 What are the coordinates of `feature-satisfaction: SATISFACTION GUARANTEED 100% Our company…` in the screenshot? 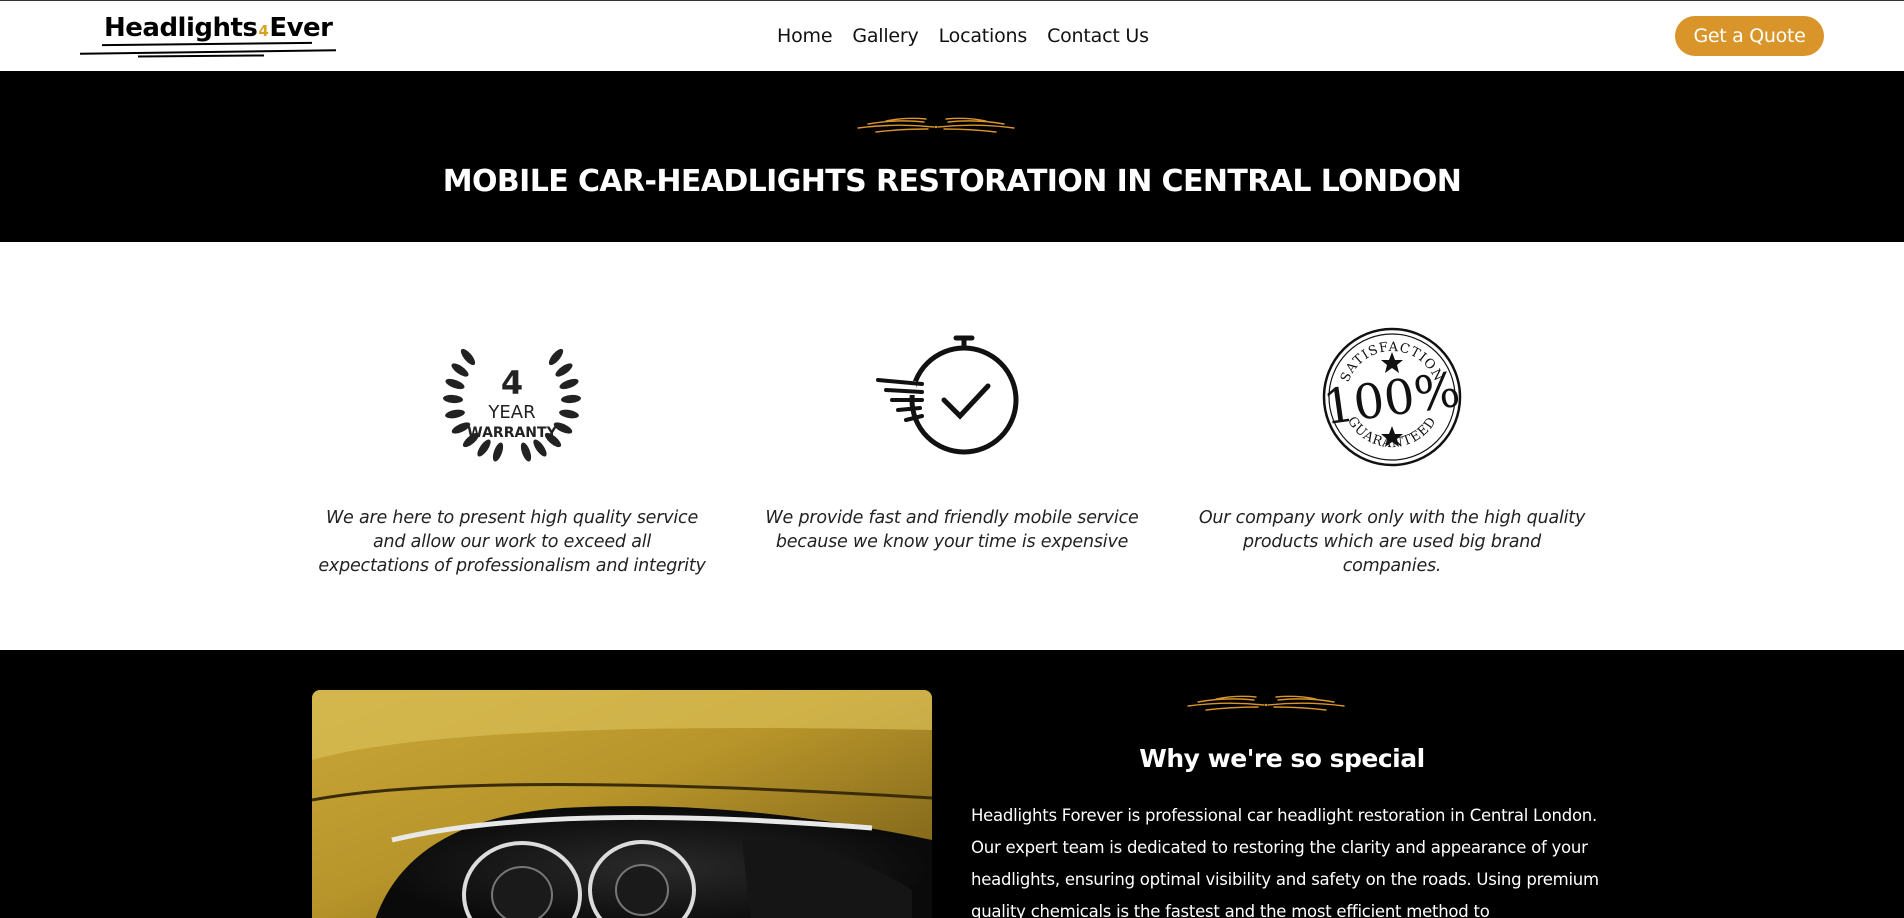 It's located at (1392, 450).